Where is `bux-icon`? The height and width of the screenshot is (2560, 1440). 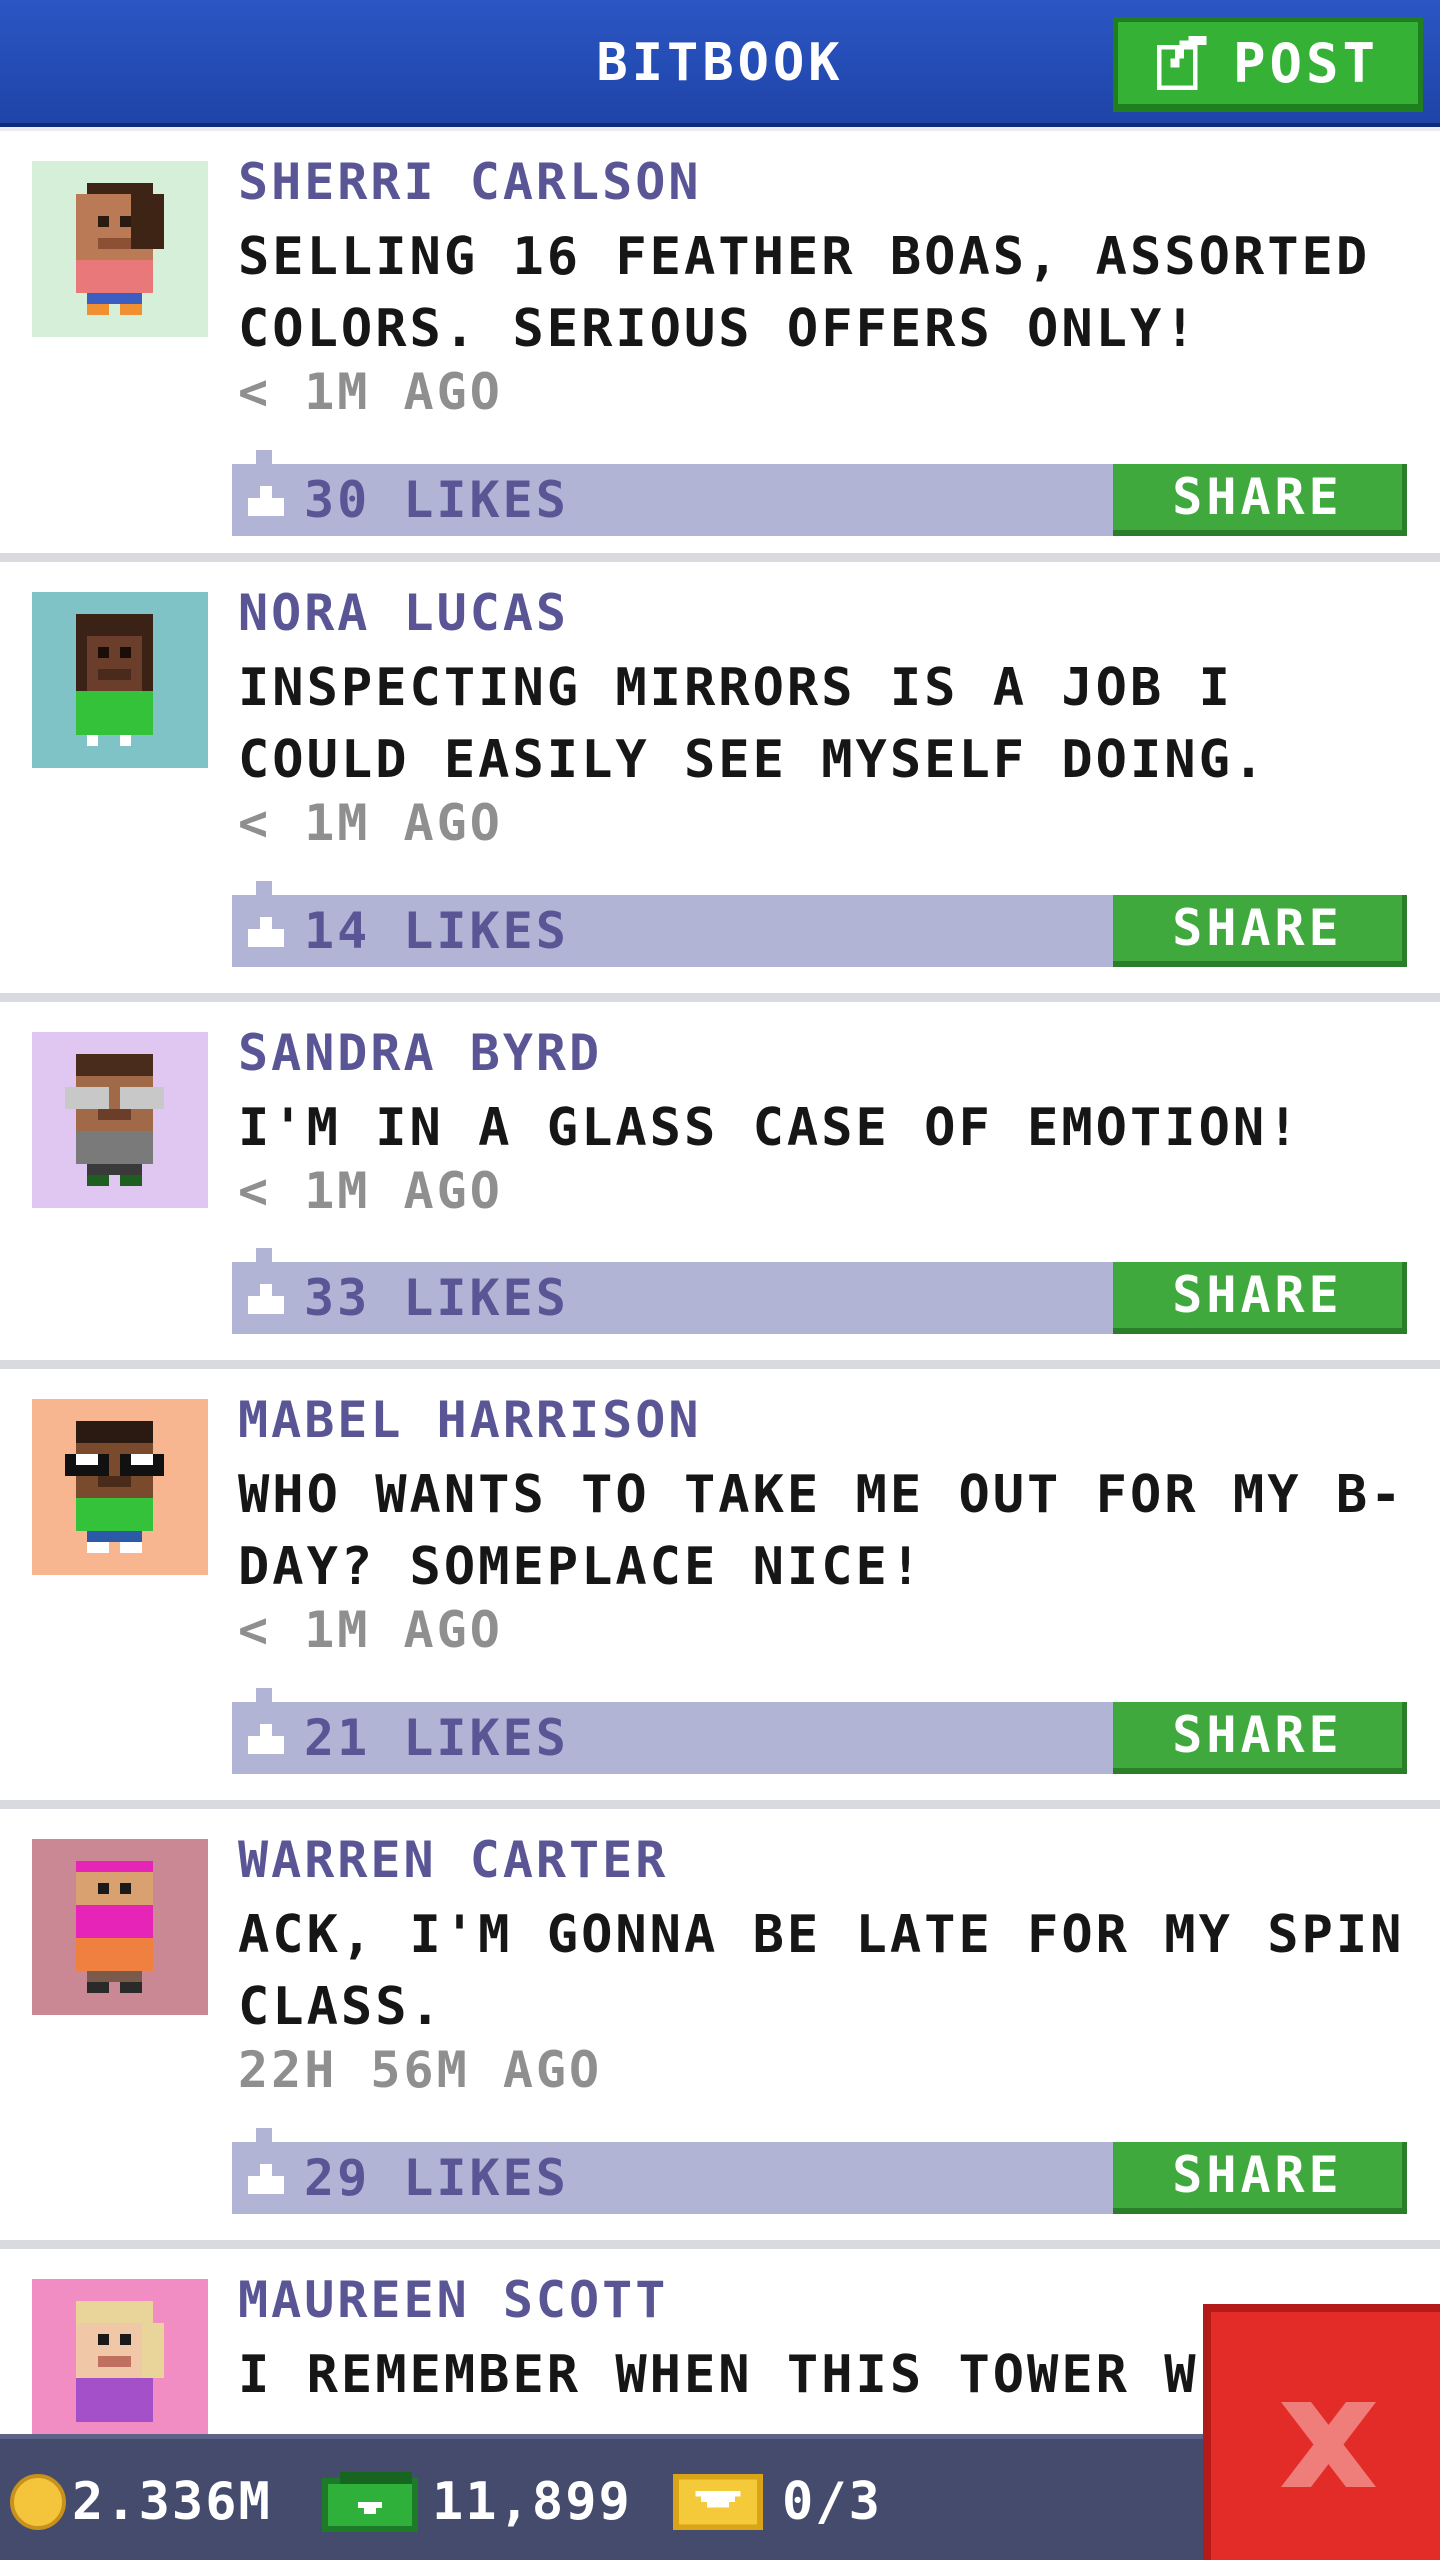
bux-icon is located at coordinates (370, 2502).